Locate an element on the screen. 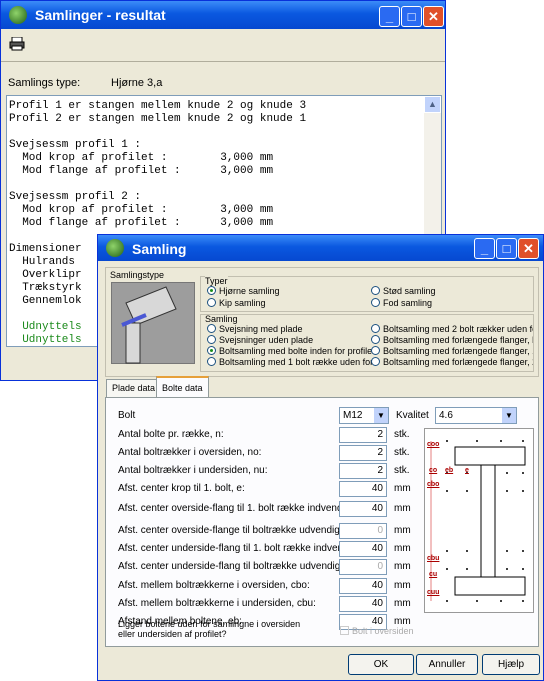 This screenshot has width=544, height=681. radio-forlaengede-1: Boltsamling med forlængede flanger, 1 bo is located at coordinates (452, 351).